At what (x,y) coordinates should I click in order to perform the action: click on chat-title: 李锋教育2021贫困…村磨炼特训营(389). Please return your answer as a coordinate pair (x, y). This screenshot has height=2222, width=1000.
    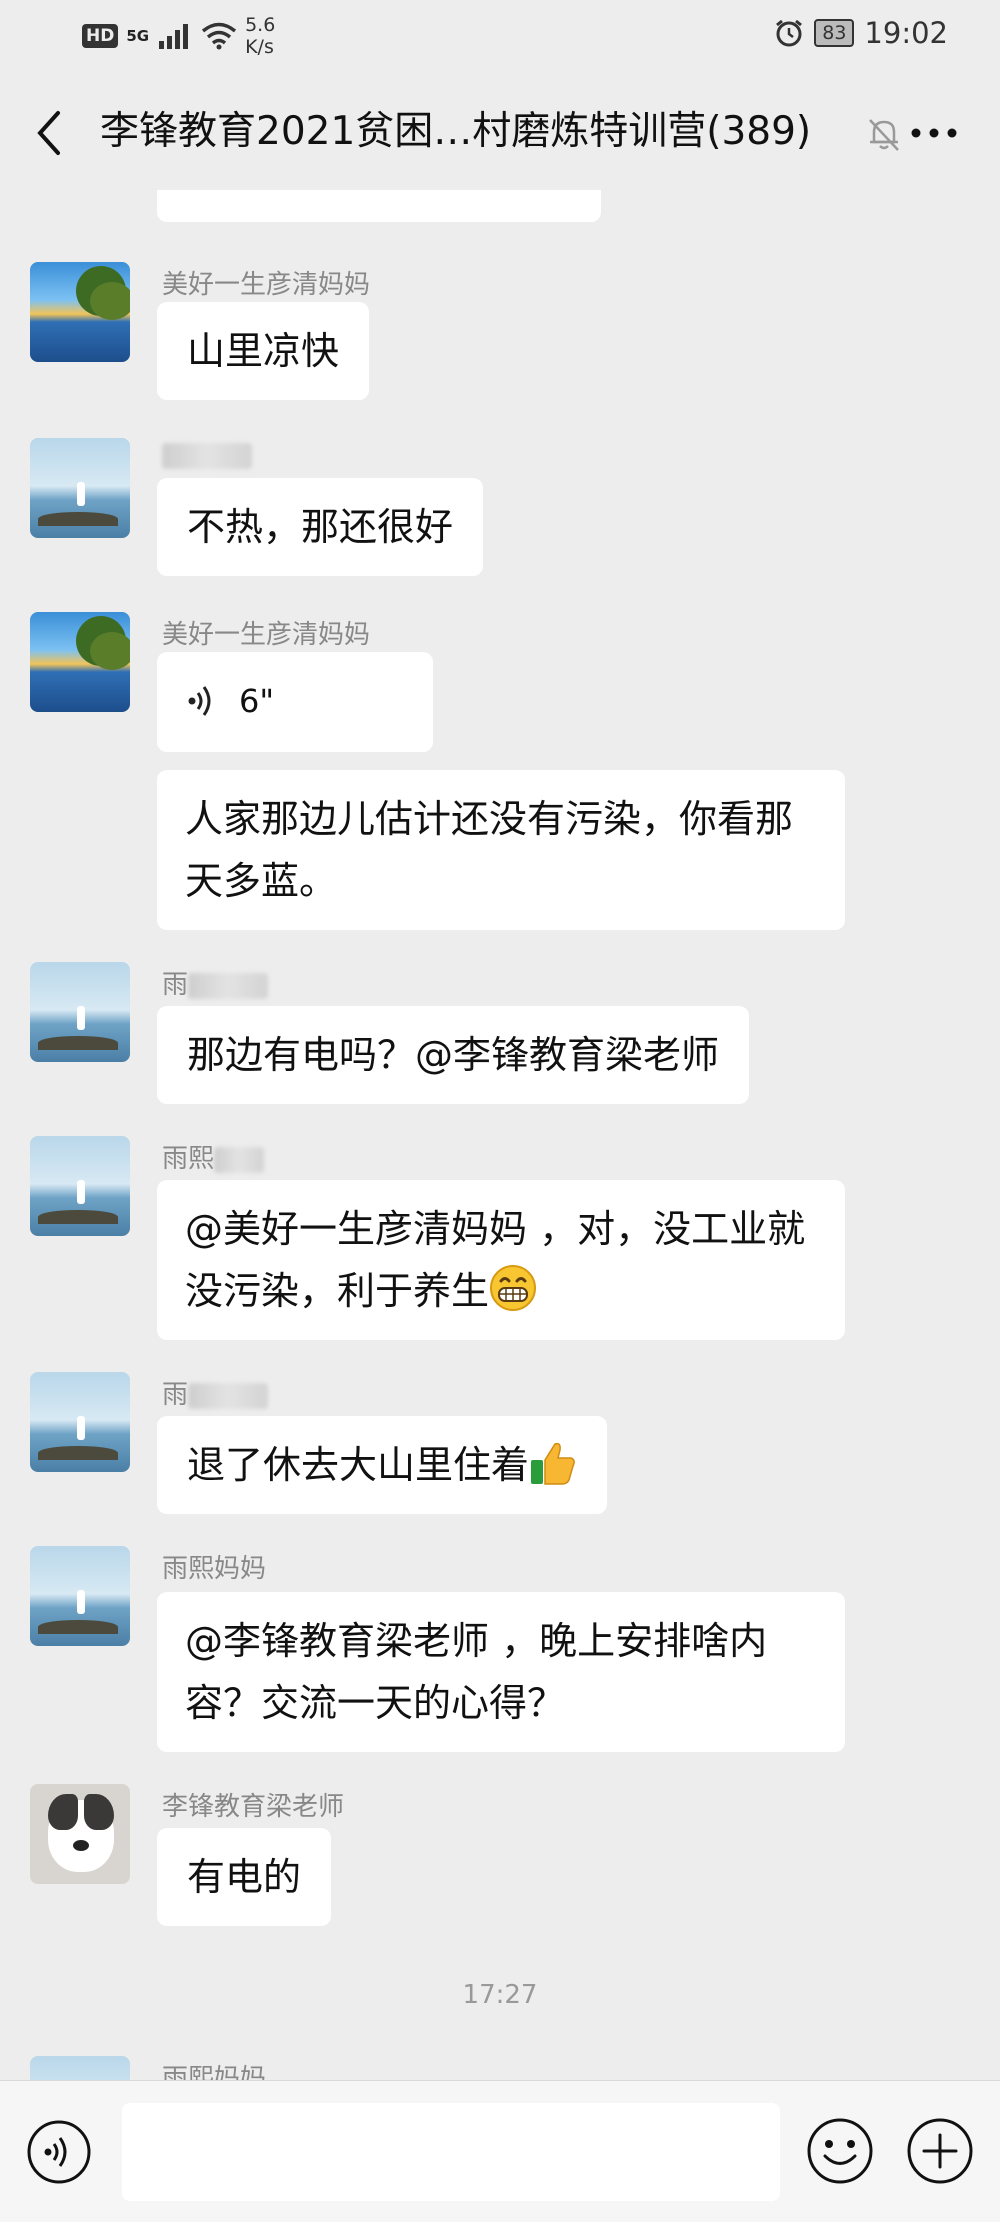
    Looking at the image, I should click on (456, 131).